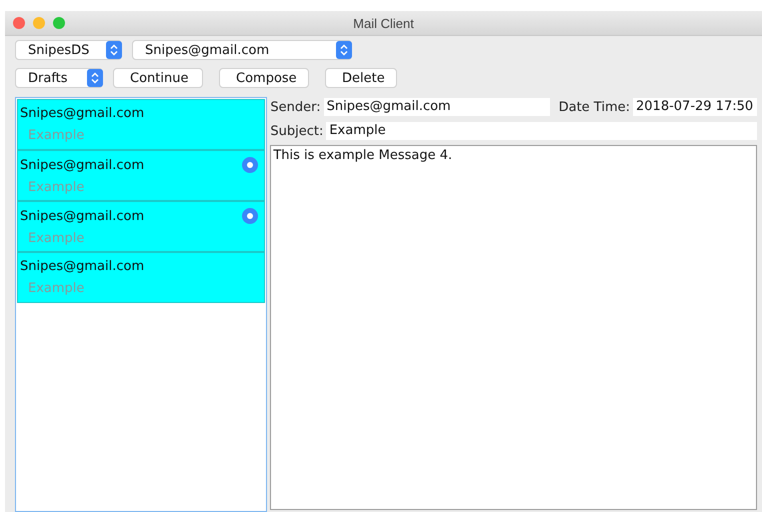 The width and height of the screenshot is (762, 512). Describe the element at coordinates (242, 50) in the screenshot. I see `address-select: Snipes@gmail.com` at that location.